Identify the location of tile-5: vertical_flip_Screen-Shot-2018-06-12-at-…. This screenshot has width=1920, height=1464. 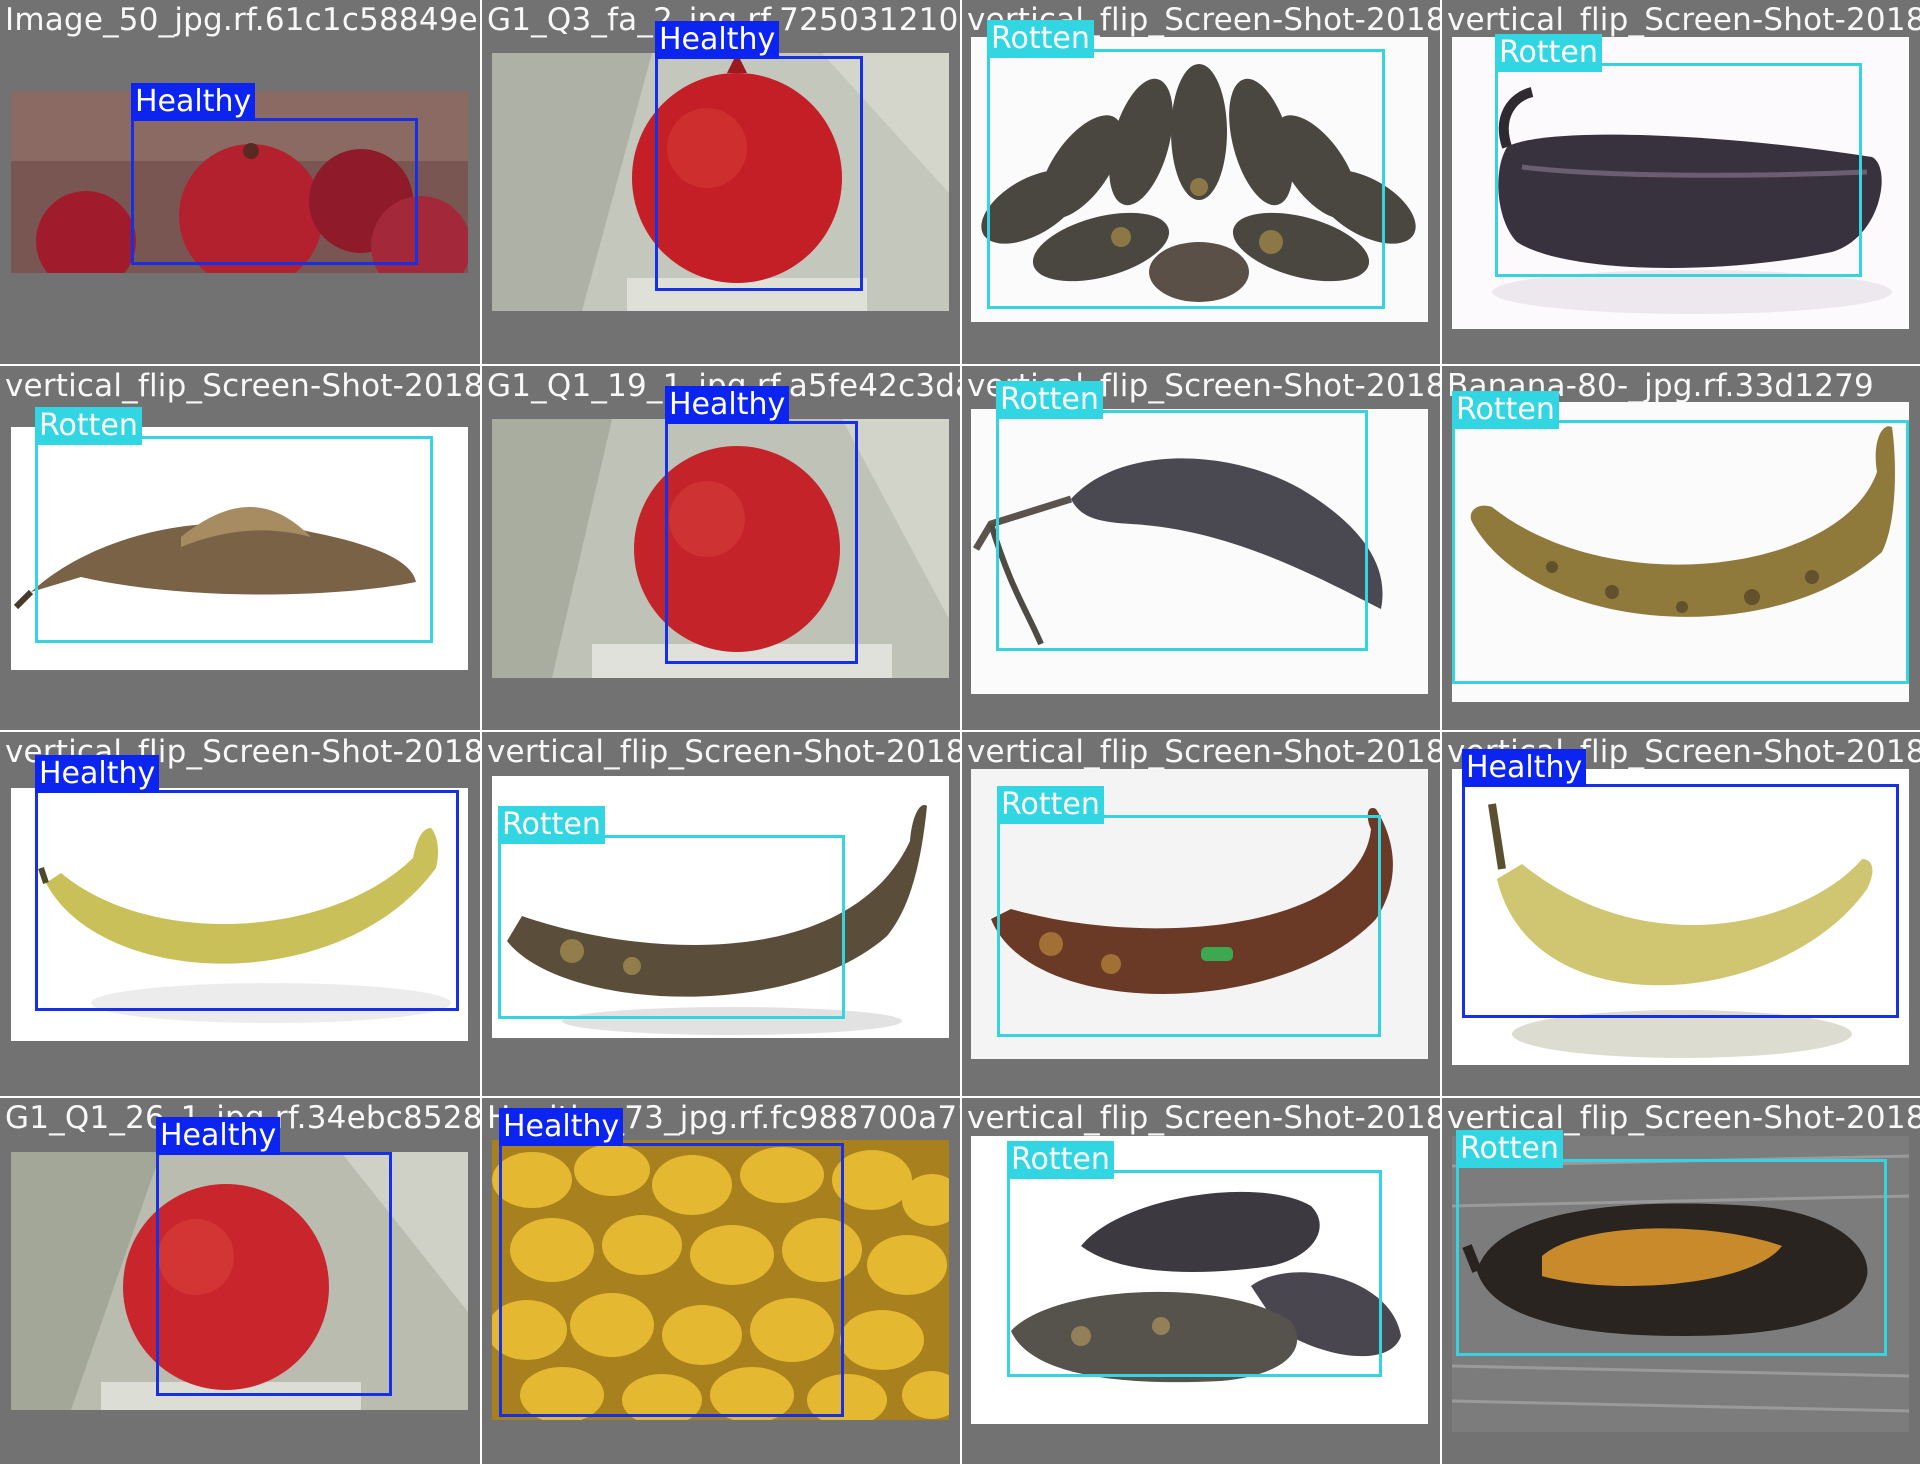
(240, 548).